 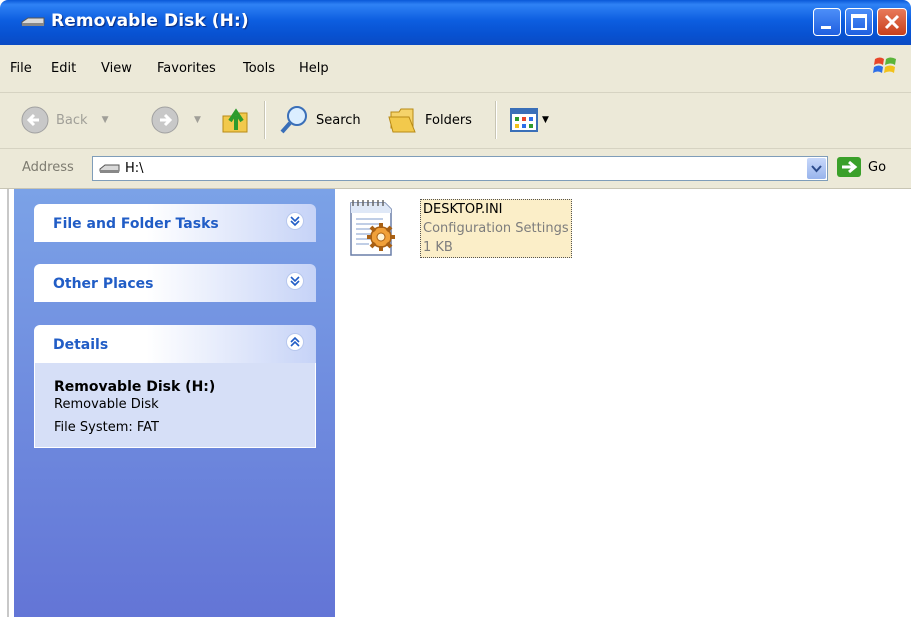 I want to click on up-folder-button, so click(x=236, y=120).